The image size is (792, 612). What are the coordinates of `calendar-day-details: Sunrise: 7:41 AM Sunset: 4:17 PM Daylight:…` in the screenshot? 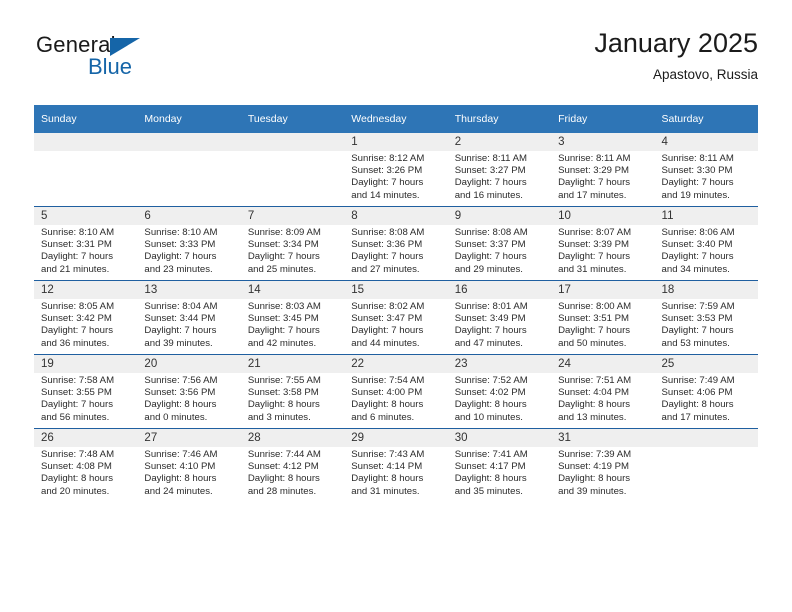 It's located at (499, 472).